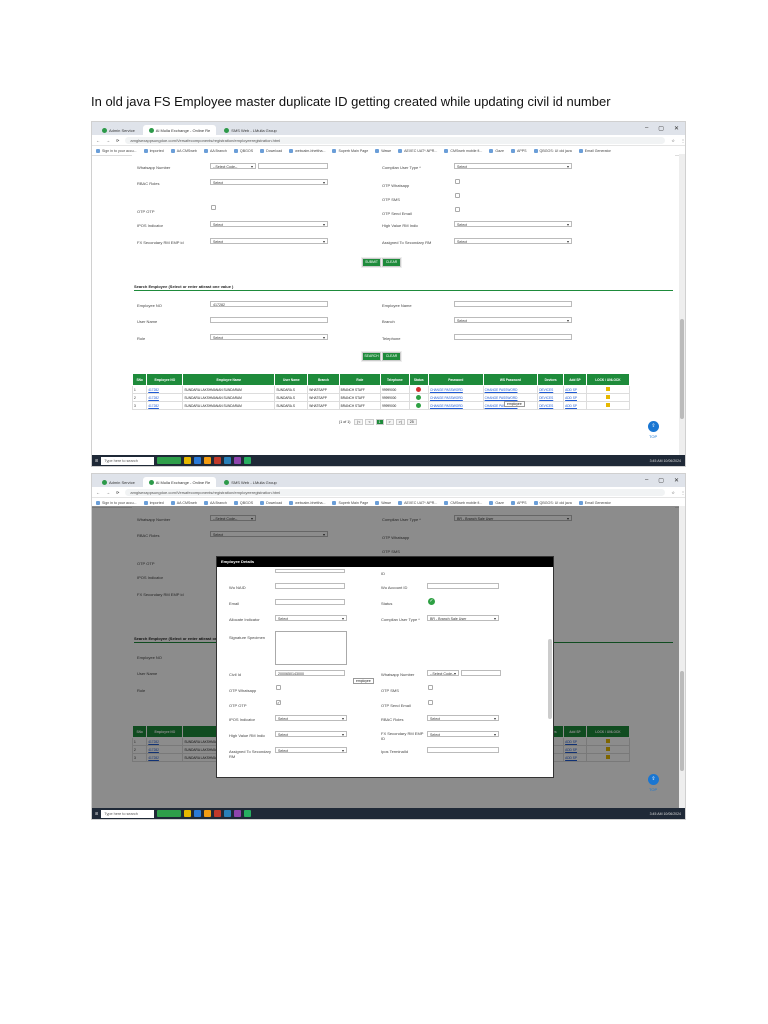  What do you see at coordinates (117, 140) in the screenshot?
I see `reload-icon: ⟳` at bounding box center [117, 140].